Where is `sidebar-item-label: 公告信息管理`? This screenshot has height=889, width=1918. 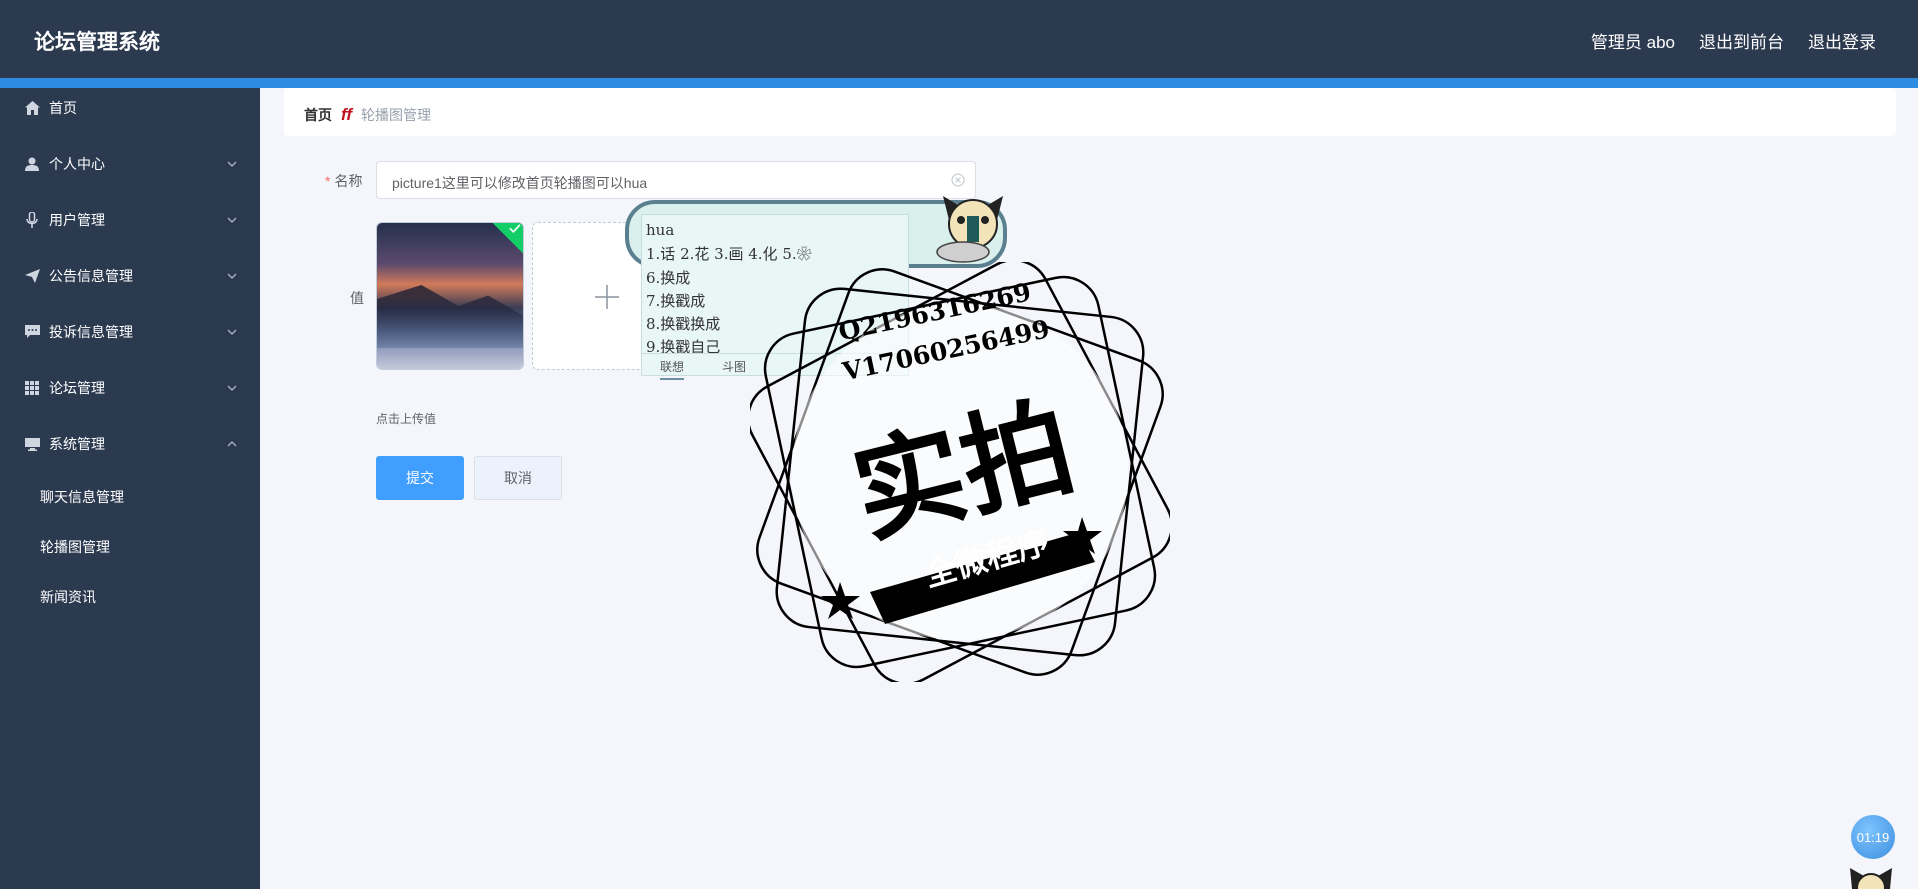 sidebar-item-label: 公告信息管理 is located at coordinates (91, 276).